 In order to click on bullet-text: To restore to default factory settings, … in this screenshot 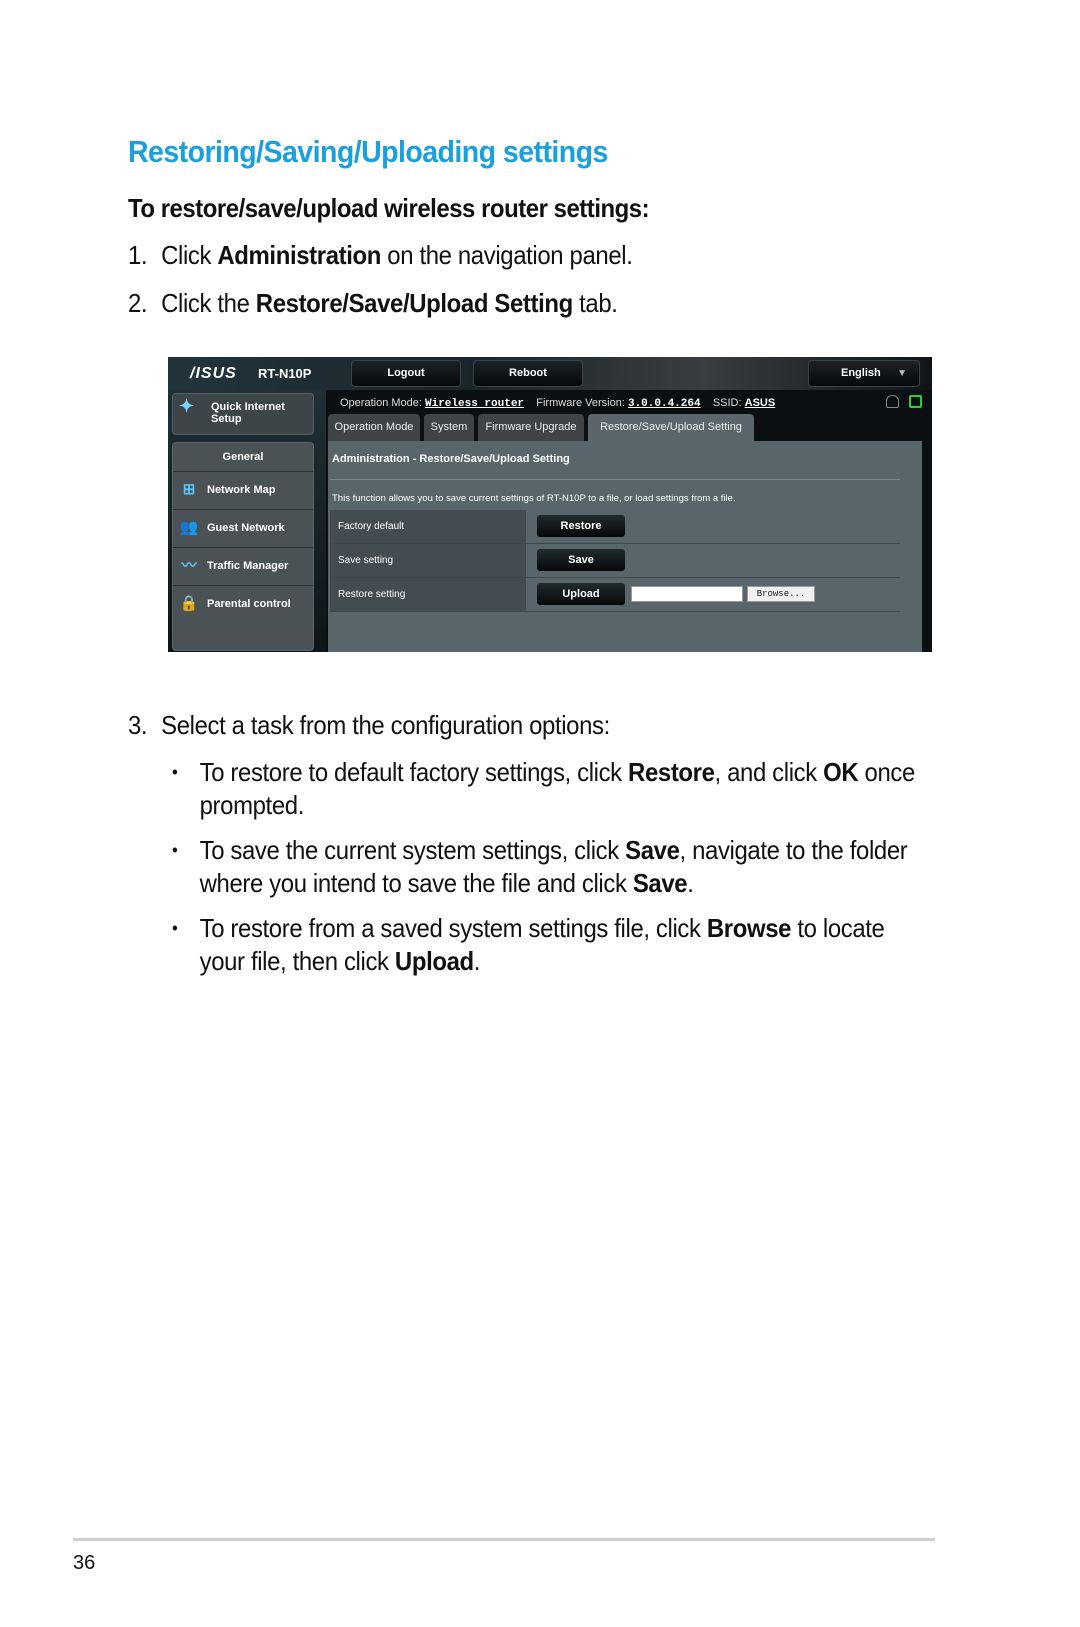, I will do `click(414, 772)`.